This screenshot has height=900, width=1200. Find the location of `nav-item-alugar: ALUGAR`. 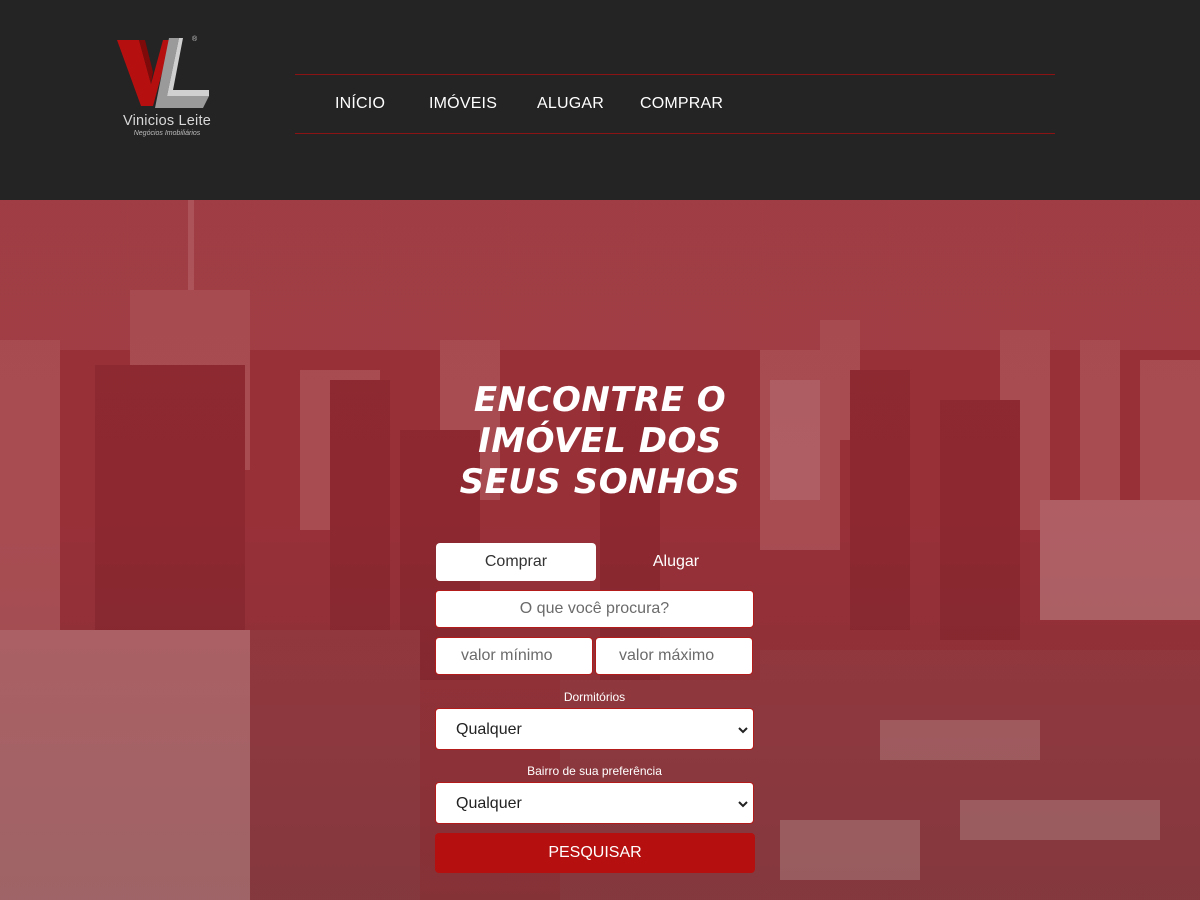

nav-item-alugar: ALUGAR is located at coordinates (570, 104).